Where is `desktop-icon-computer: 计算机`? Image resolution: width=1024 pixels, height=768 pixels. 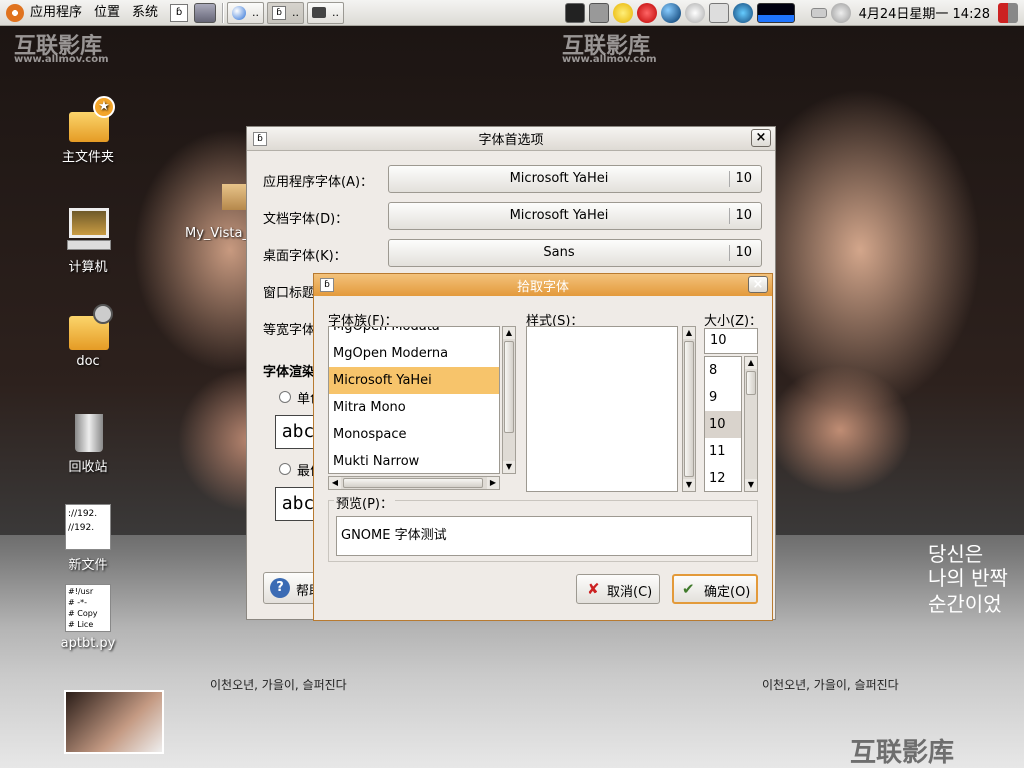 desktop-icon-computer: 计算机 is located at coordinates (88, 240).